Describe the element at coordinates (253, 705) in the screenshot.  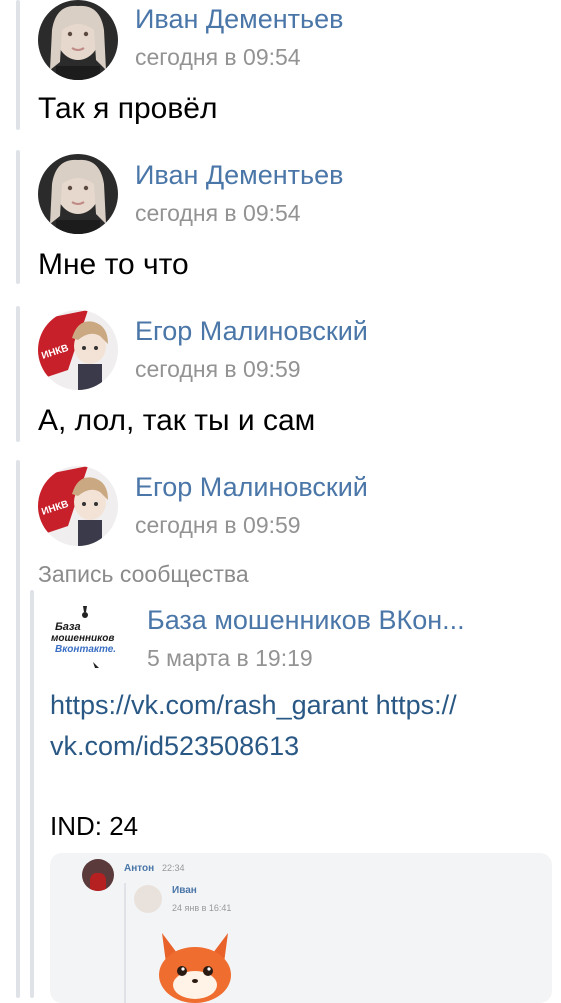
I see `post-link-1: https://vk.com/rash_garant https://` at that location.